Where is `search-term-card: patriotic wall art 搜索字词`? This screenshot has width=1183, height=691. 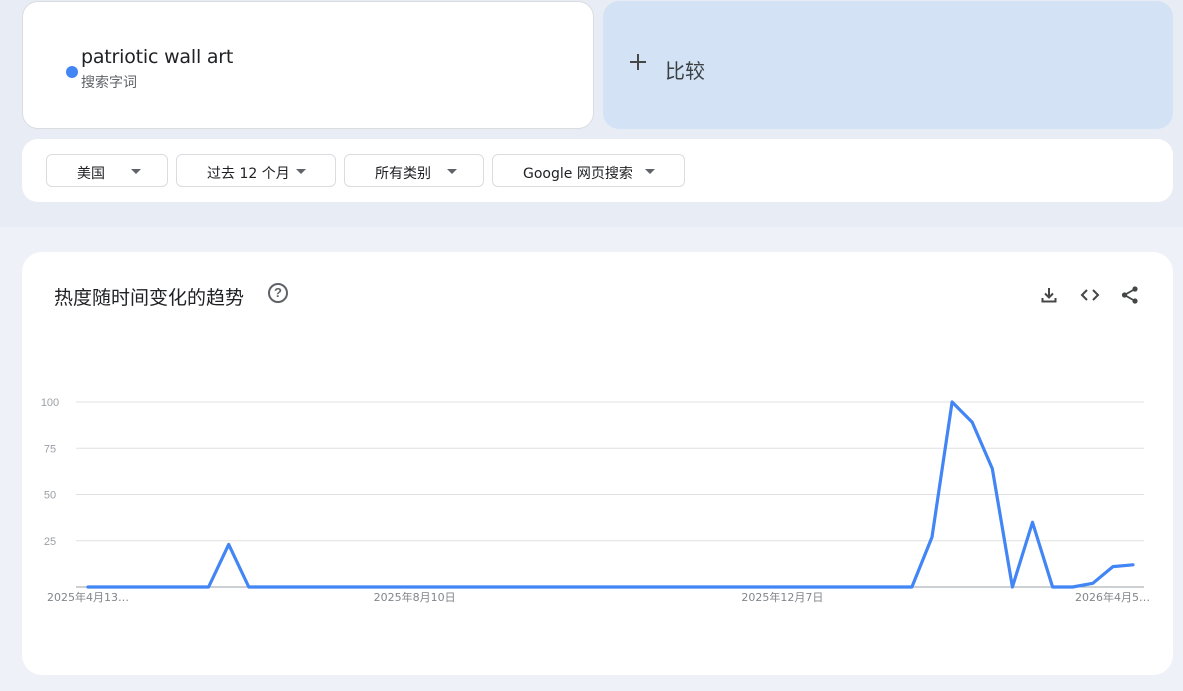 search-term-card: patriotic wall art 搜索字词 is located at coordinates (308, 65).